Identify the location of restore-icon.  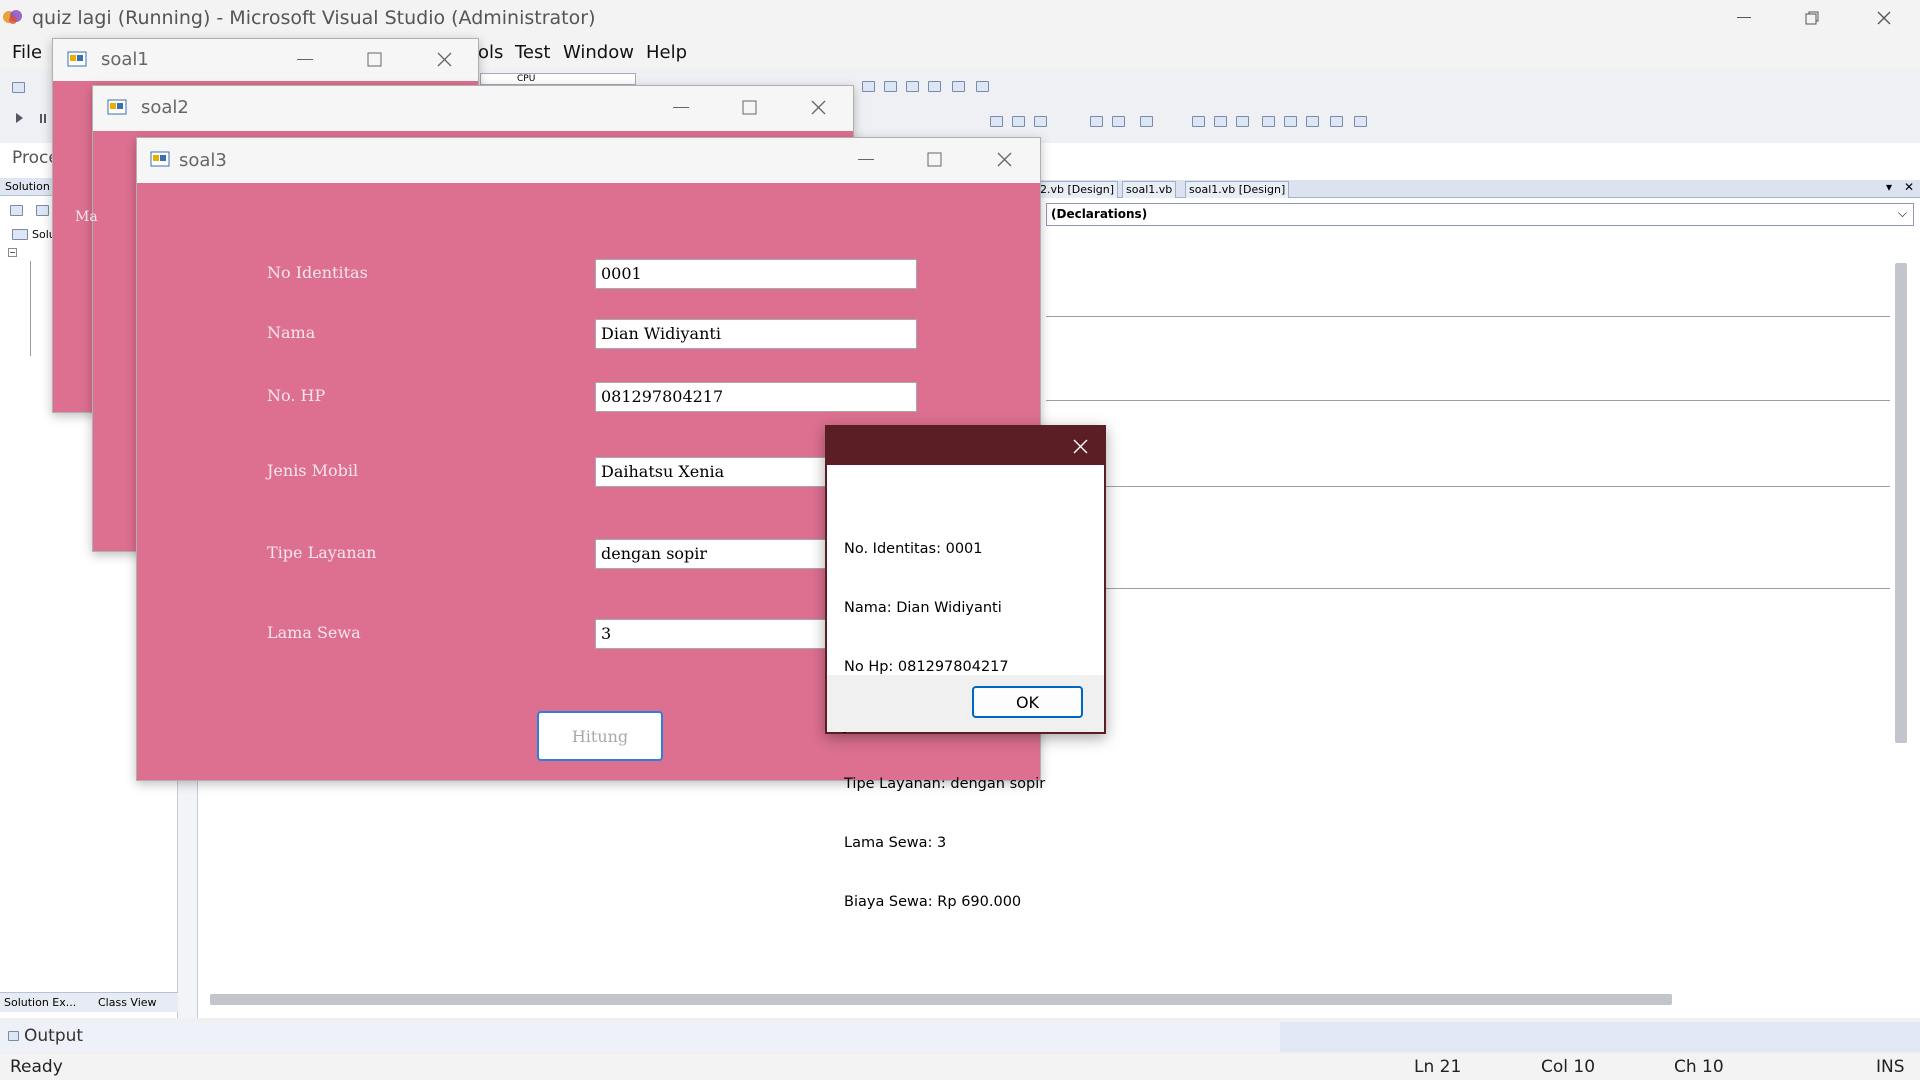
(1812, 17).